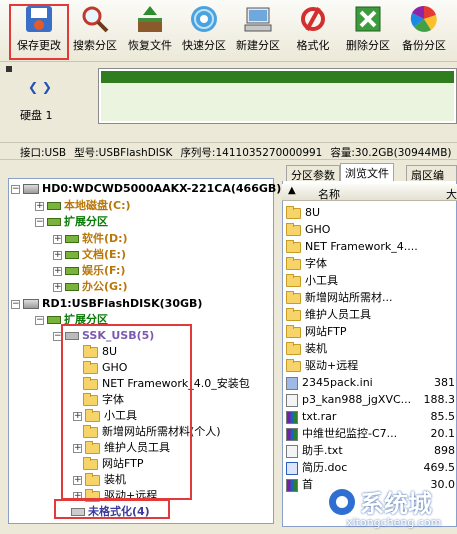  What do you see at coordinates (104, 270) in the screenshot?
I see `f-drive-label: 娱乐(F:)` at bounding box center [104, 270].